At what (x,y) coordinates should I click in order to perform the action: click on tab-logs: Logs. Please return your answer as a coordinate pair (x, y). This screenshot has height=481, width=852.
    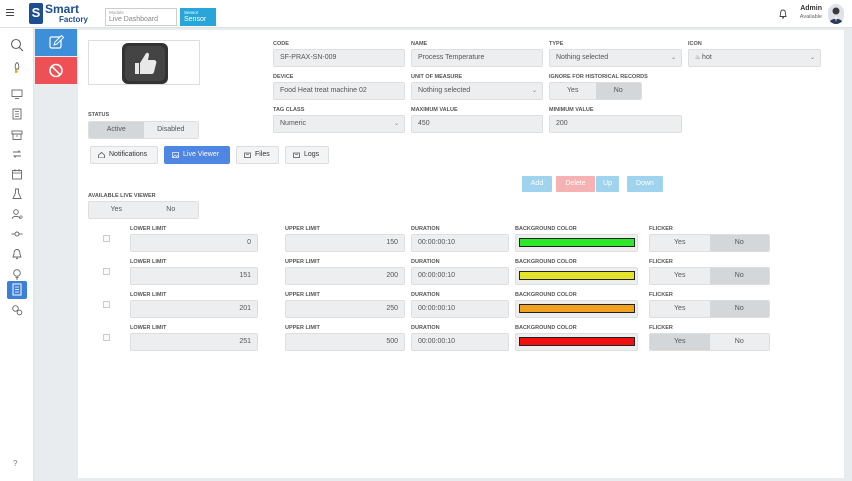
    Looking at the image, I should click on (307, 155).